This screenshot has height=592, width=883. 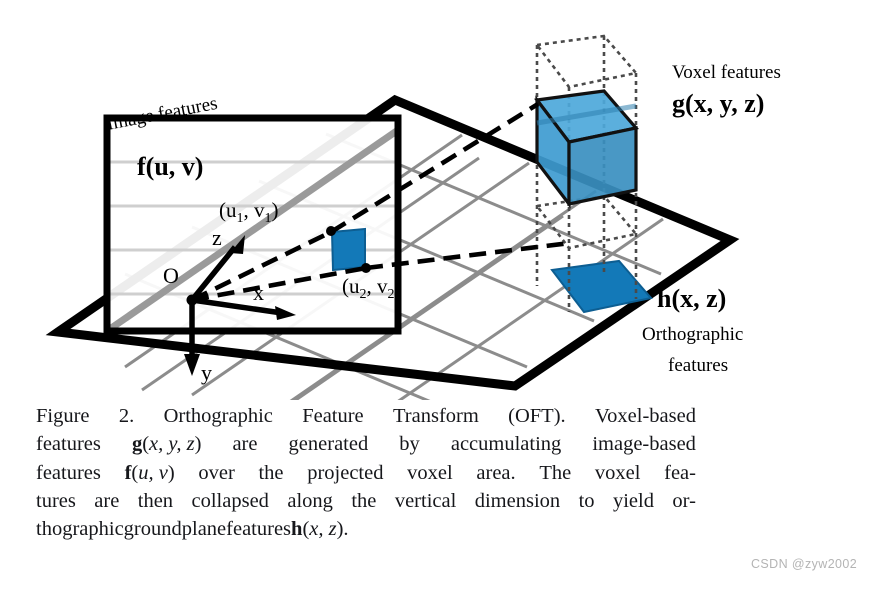 I want to click on label-voxel-features: Voxel features, so click(x=726, y=72).